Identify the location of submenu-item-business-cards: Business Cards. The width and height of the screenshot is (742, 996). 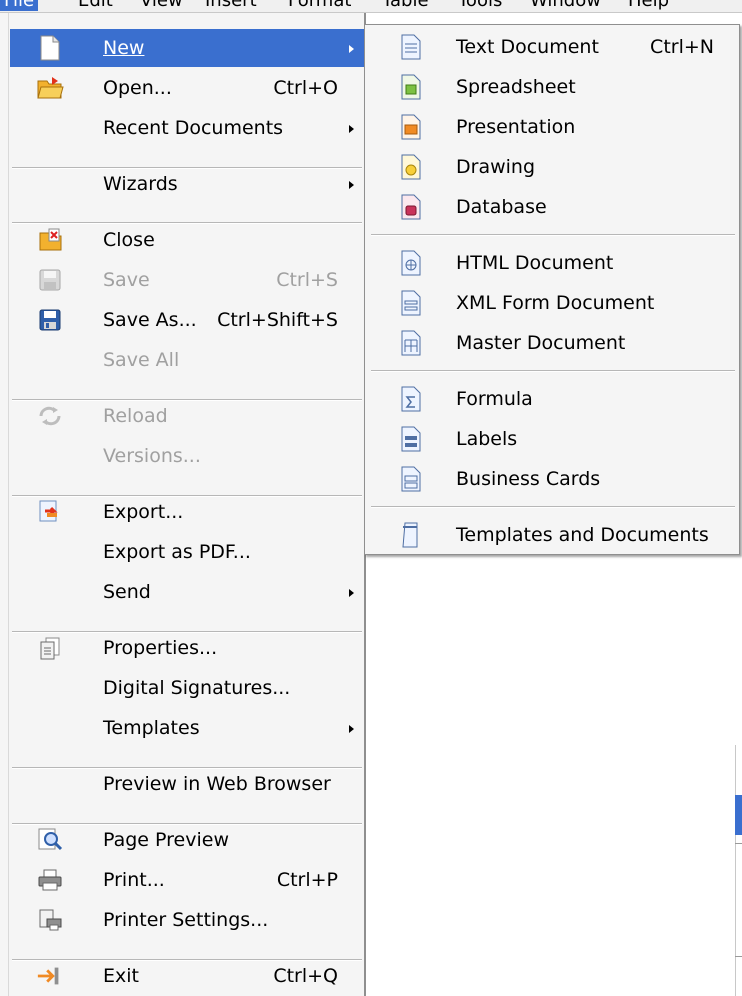
(552, 479).